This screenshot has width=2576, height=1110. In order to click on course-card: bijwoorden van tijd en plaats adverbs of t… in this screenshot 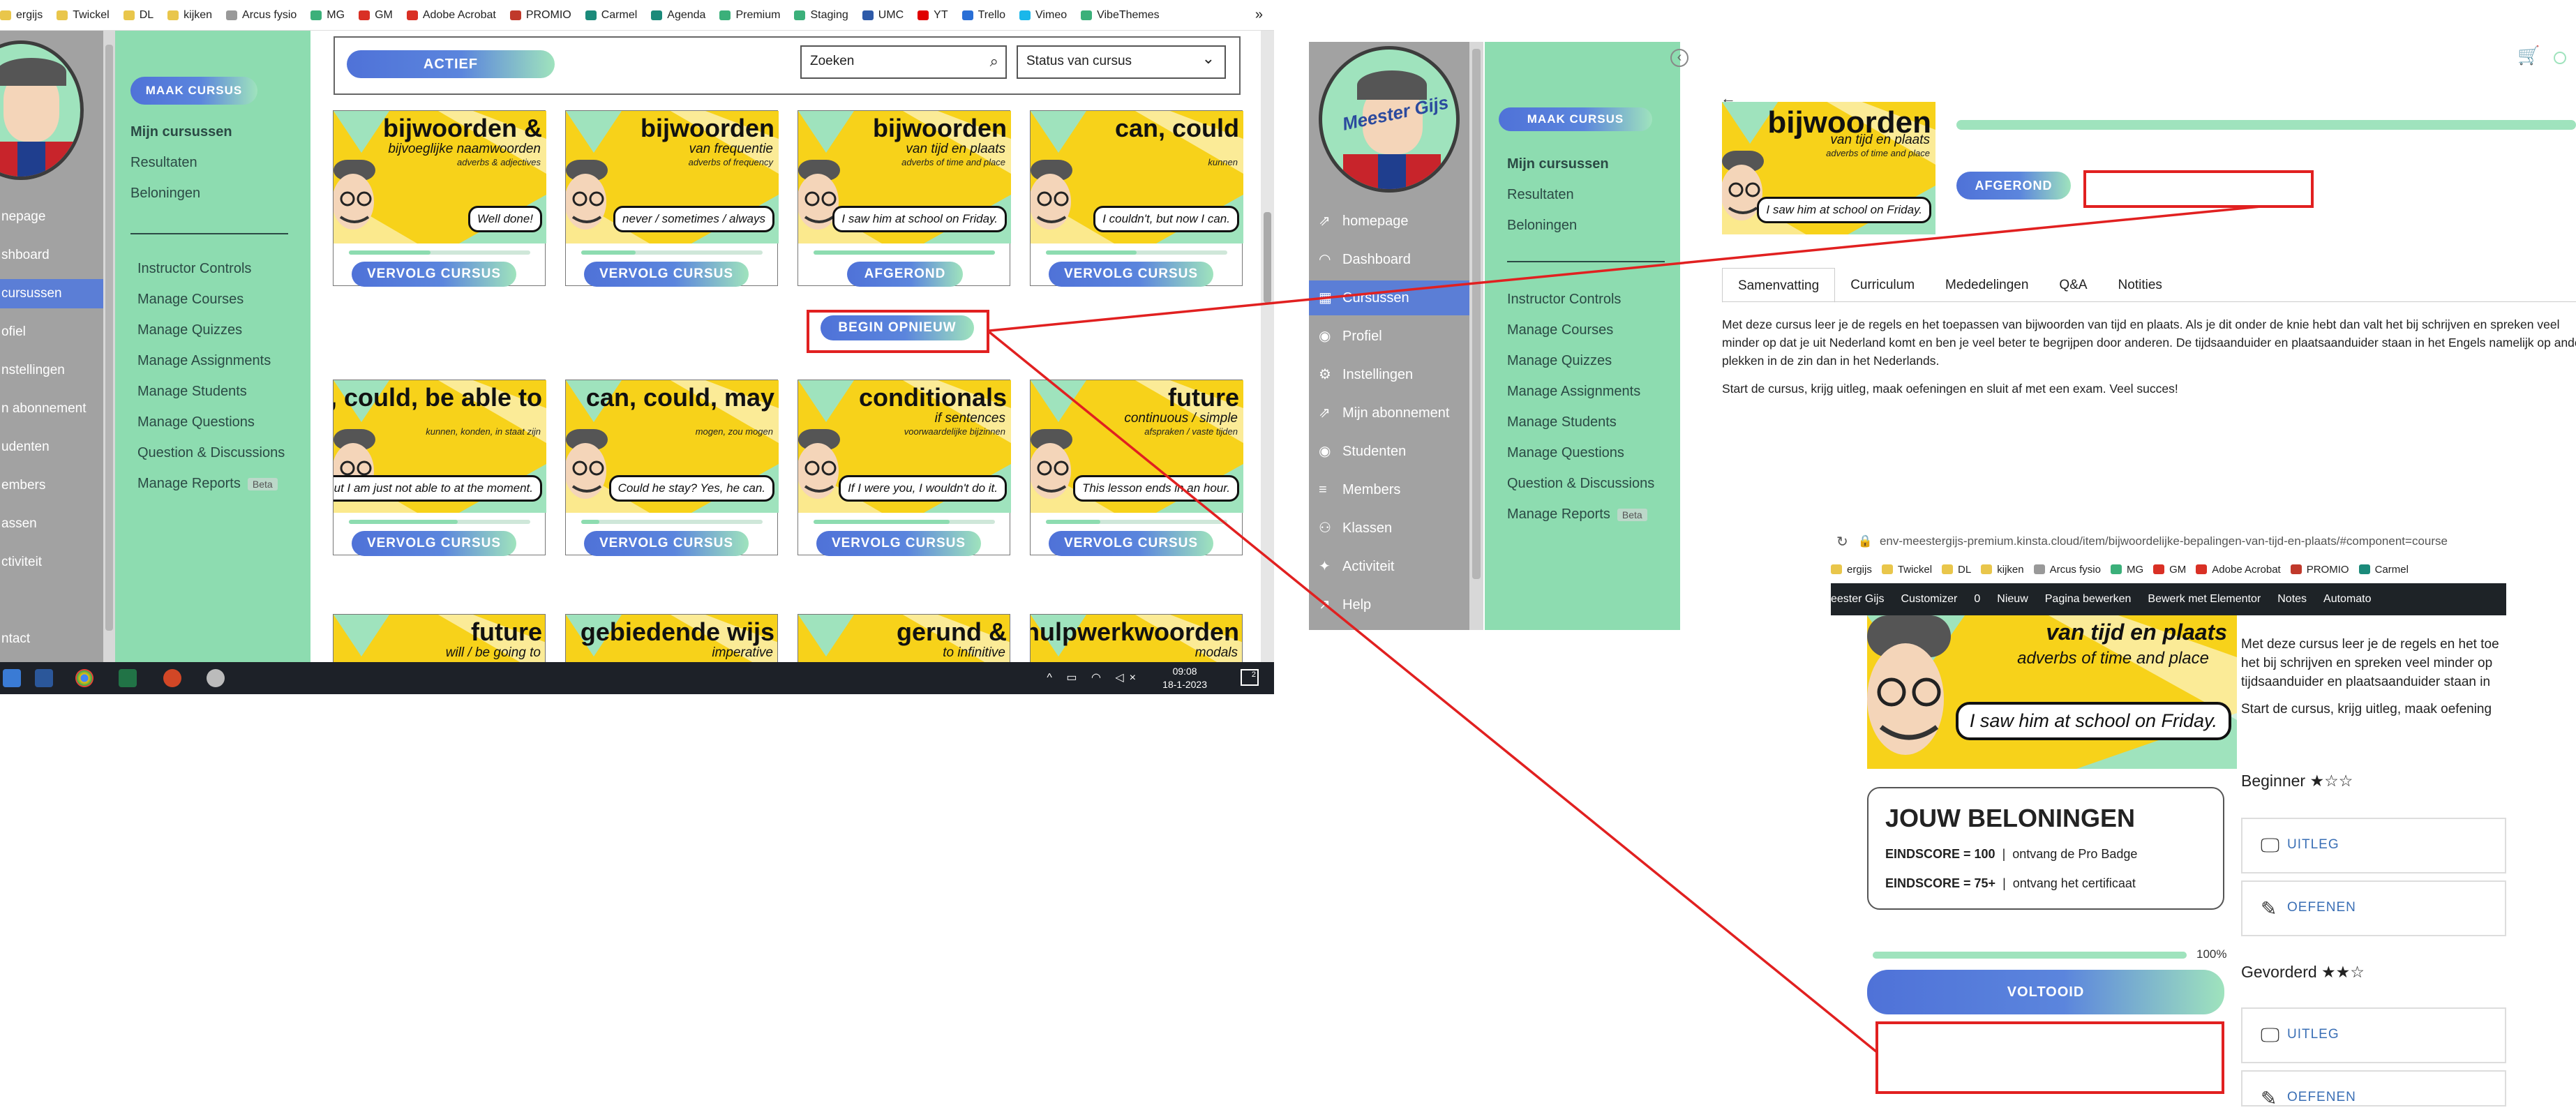, I will do `click(904, 198)`.